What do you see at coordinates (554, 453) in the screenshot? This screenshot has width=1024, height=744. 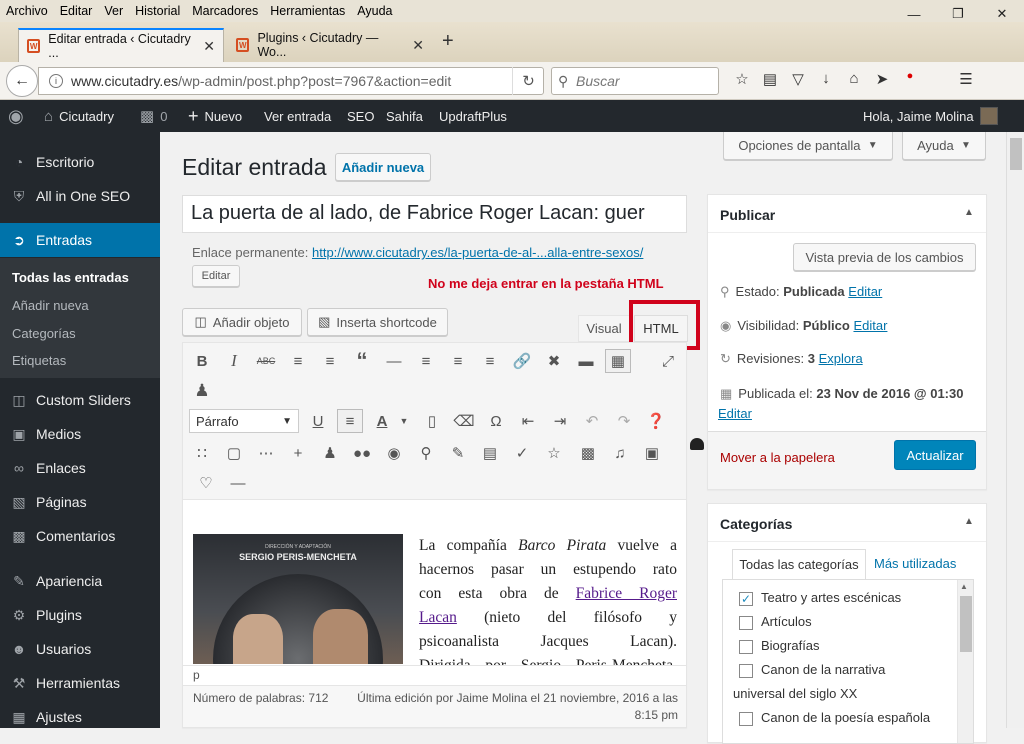 I see `star-icon: ☆` at bounding box center [554, 453].